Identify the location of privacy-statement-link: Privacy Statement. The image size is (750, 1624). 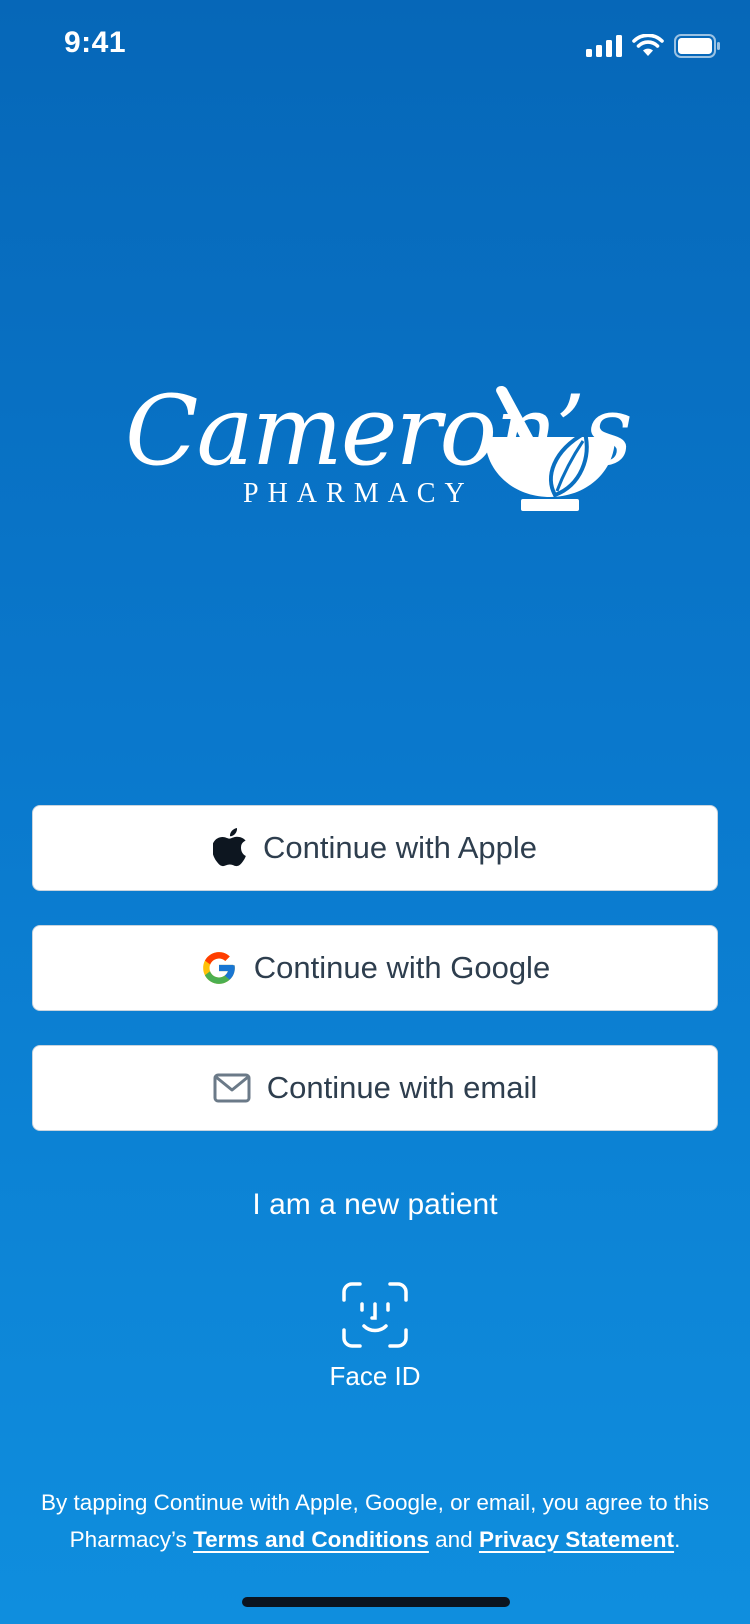
(576, 1539).